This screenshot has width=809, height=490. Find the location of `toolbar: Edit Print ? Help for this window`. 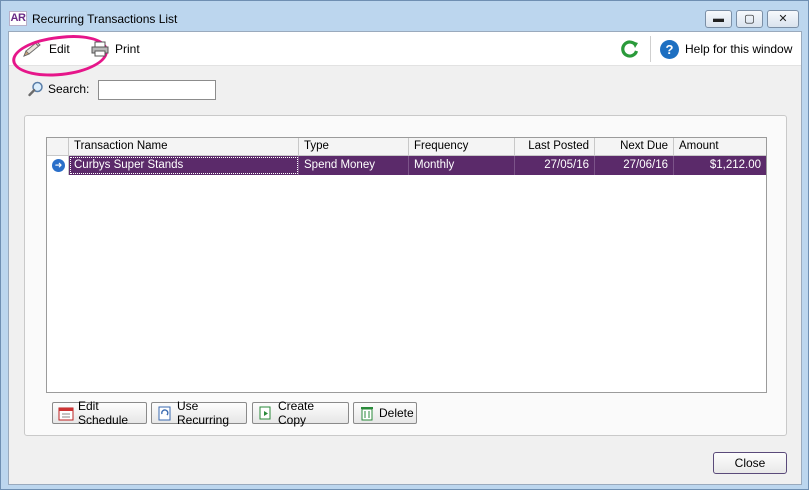

toolbar: Edit Print ? Help for this window is located at coordinates (405, 56).